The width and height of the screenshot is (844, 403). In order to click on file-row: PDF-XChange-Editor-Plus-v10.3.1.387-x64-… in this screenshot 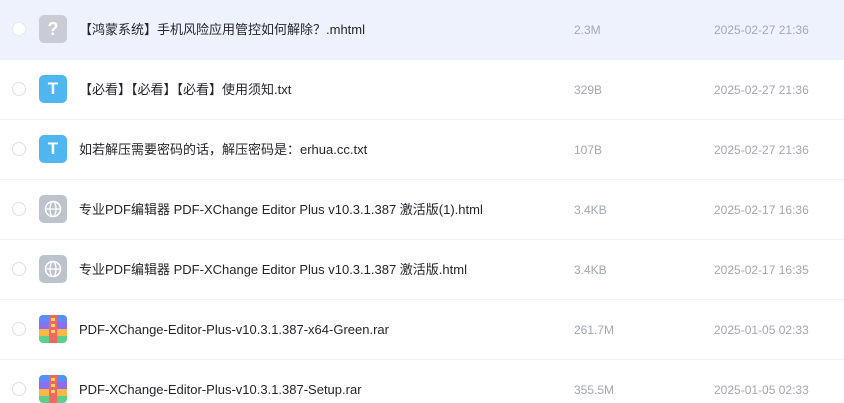, I will do `click(422, 330)`.